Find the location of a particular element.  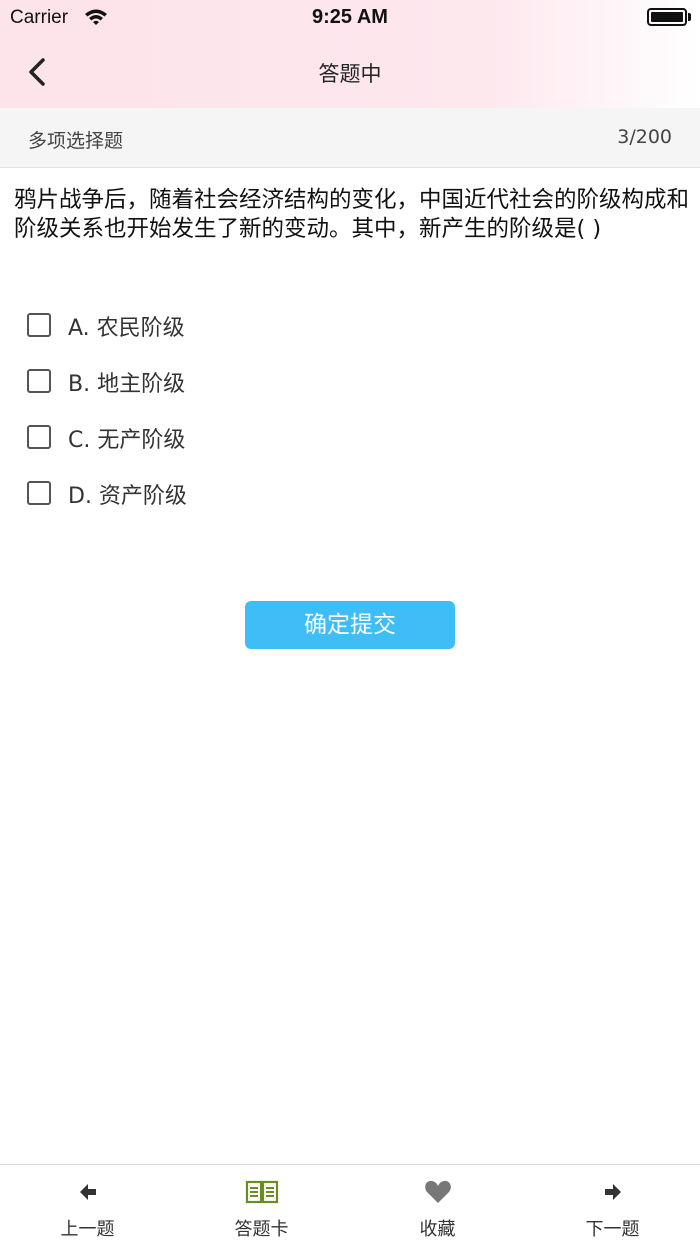

tab-label: 下一题 is located at coordinates (612, 1229).